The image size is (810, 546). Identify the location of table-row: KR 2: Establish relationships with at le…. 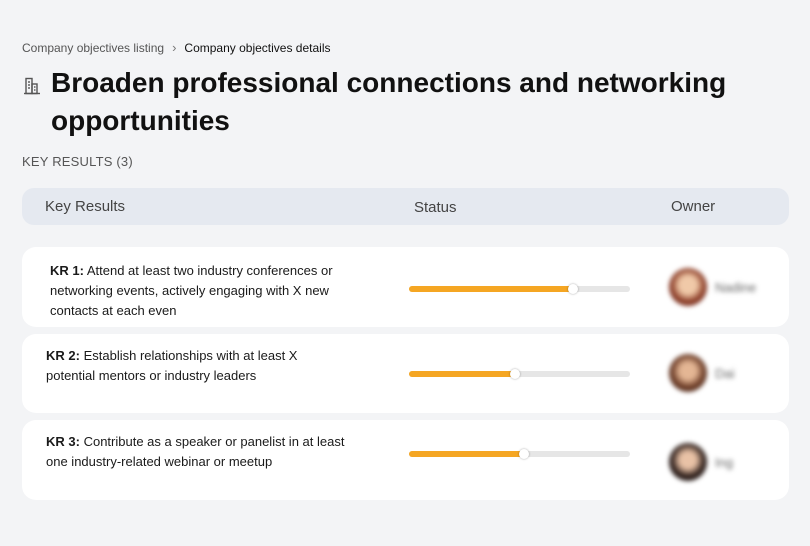
(405, 373).